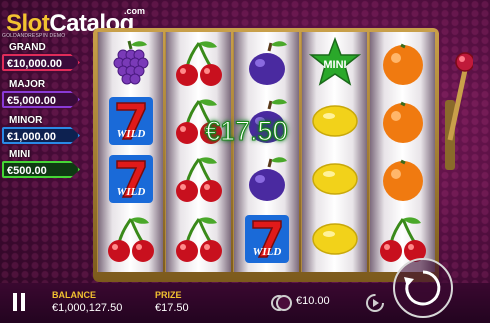  Describe the element at coordinates (41, 99) in the screenshot. I see `jackpot-major-value: €5,000.00` at that location.